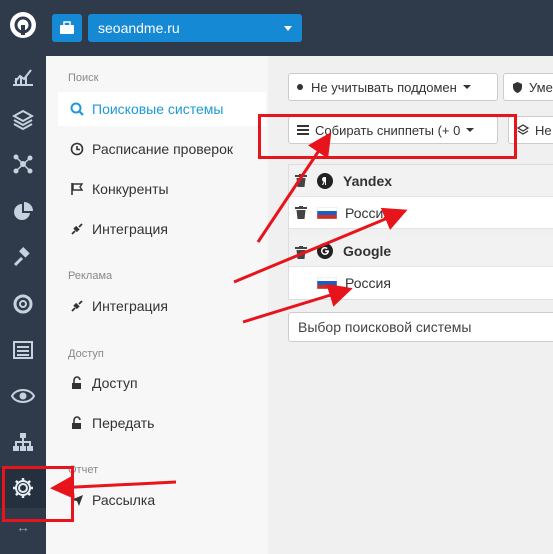 This screenshot has width=553, height=554. I want to click on list-icon, so click(23, 350).